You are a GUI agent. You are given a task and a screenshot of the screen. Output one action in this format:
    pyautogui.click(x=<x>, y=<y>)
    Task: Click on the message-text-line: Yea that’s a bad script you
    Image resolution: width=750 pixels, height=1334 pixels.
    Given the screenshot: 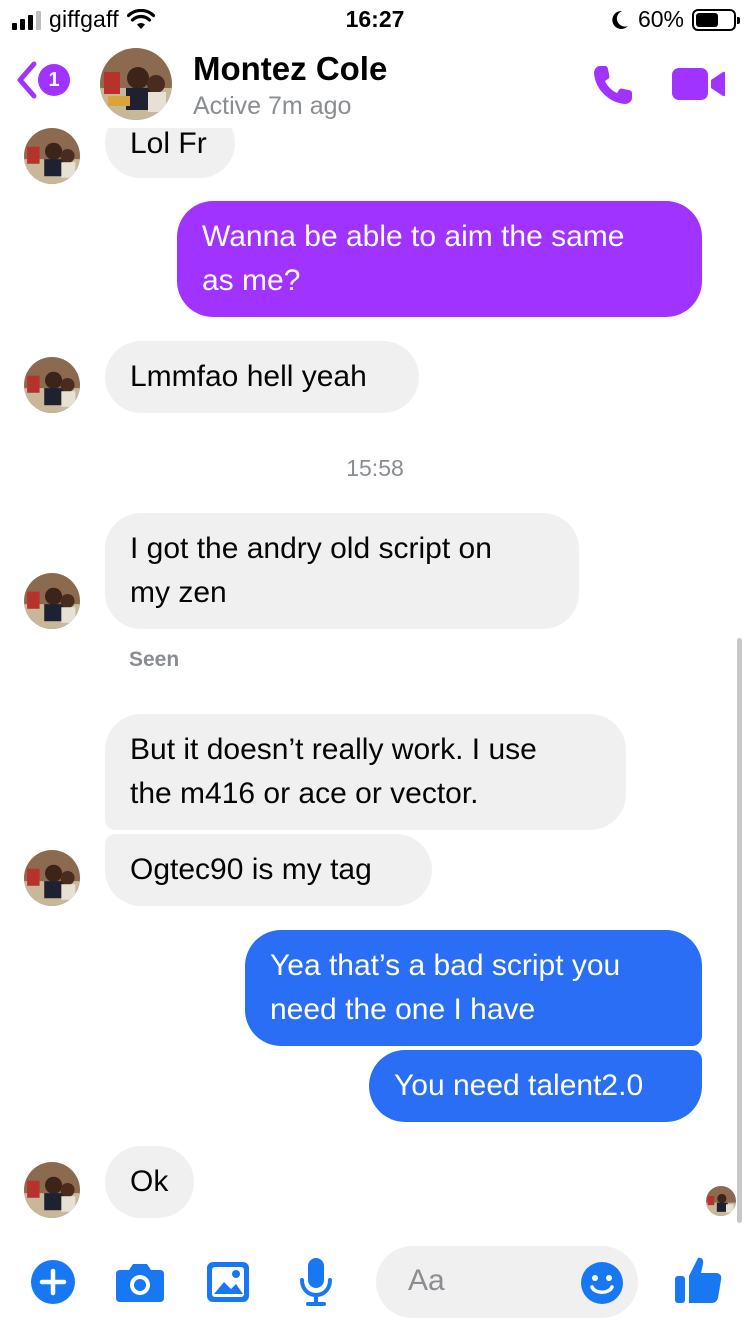 What is the action you would take?
    pyautogui.click(x=445, y=965)
    